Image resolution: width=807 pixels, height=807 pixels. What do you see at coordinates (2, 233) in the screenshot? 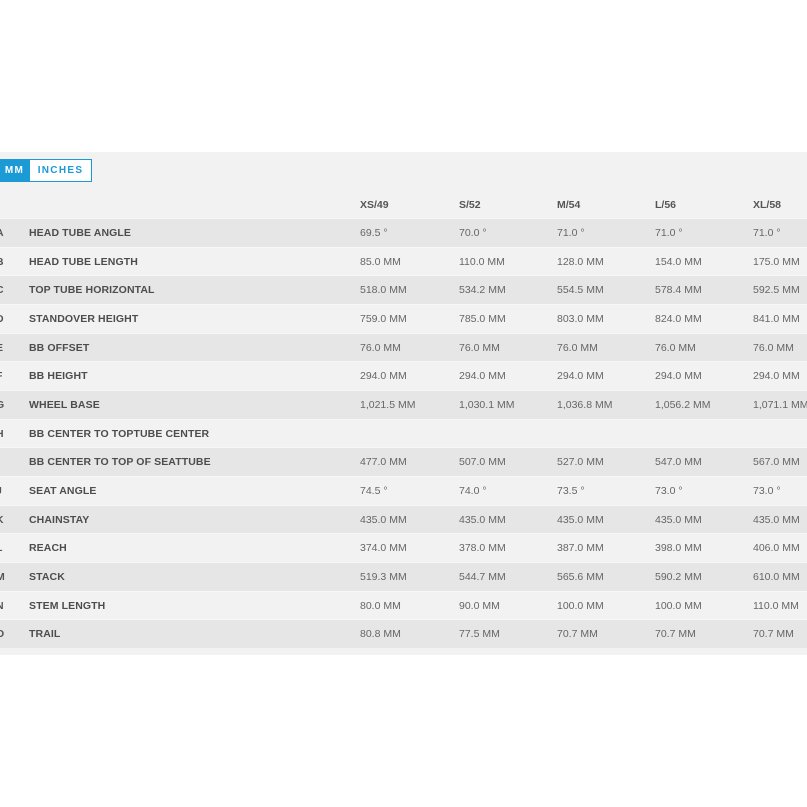
I see `row-letter: A` at bounding box center [2, 233].